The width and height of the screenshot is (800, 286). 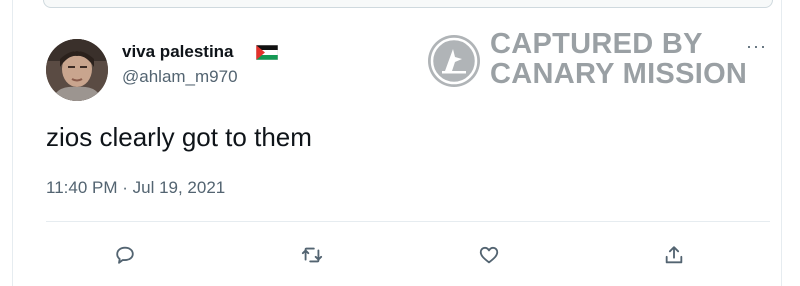 I want to click on previous-embed-edge, so click(x=408, y=4).